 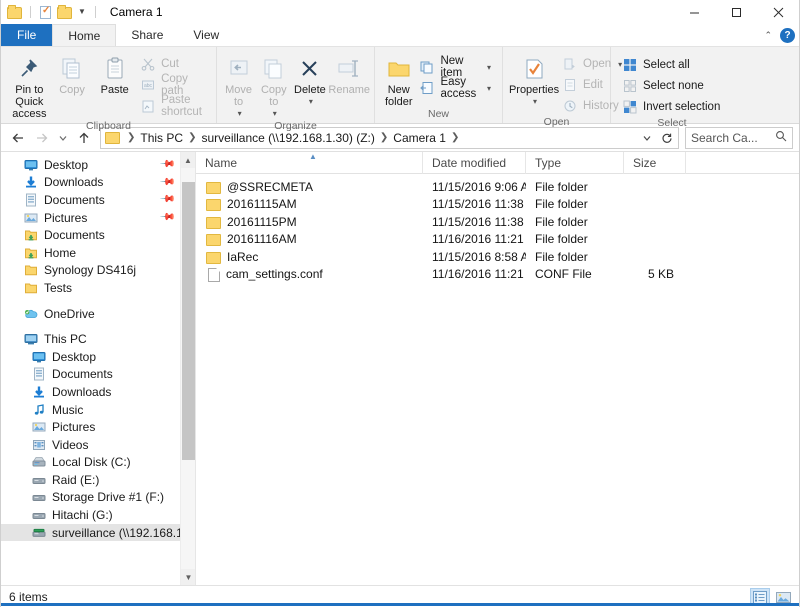 I want to click on this-pc-icon, so click(x=31, y=339).